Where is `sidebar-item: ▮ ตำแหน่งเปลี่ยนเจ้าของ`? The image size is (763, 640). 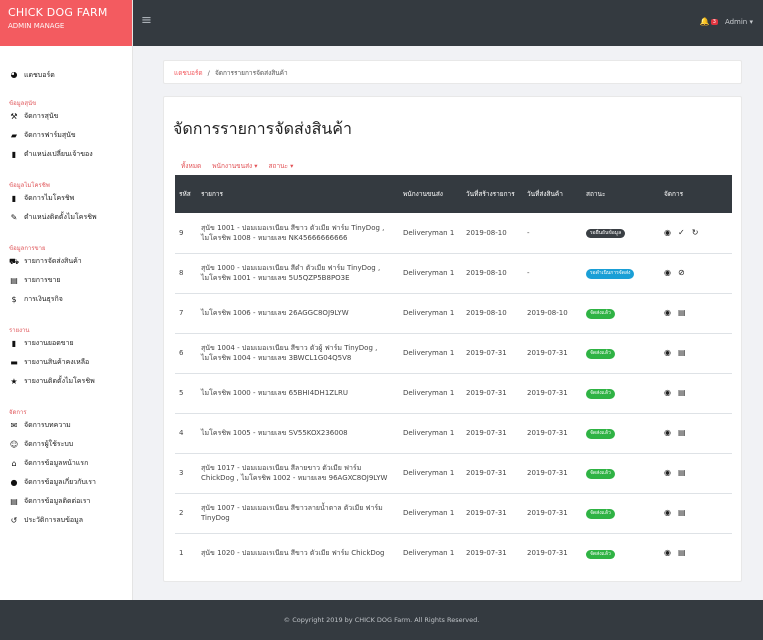
sidebar-item: ▮ ตำแหน่งเปลี่ยนเจ้าของ is located at coordinates (66, 154).